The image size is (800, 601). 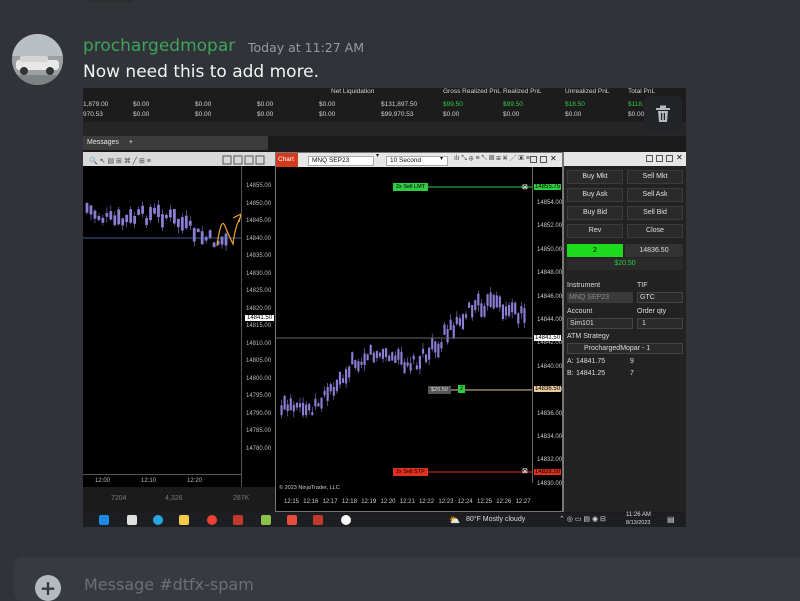 I want to click on acct-cell: $131,897.50, so click(x=399, y=104).